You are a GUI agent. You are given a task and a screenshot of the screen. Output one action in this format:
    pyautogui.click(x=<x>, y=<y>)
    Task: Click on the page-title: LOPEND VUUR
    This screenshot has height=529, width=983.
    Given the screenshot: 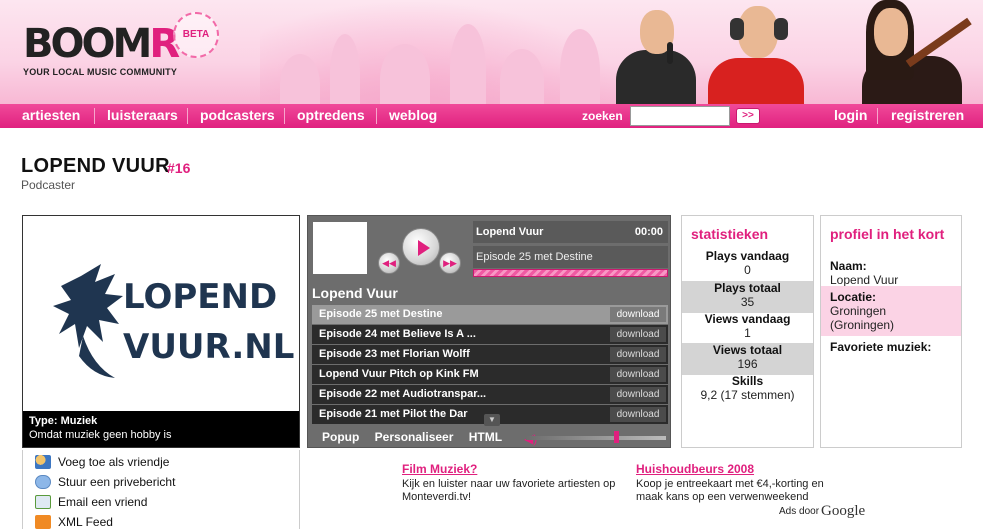 What is the action you would take?
    pyautogui.click(x=95, y=166)
    